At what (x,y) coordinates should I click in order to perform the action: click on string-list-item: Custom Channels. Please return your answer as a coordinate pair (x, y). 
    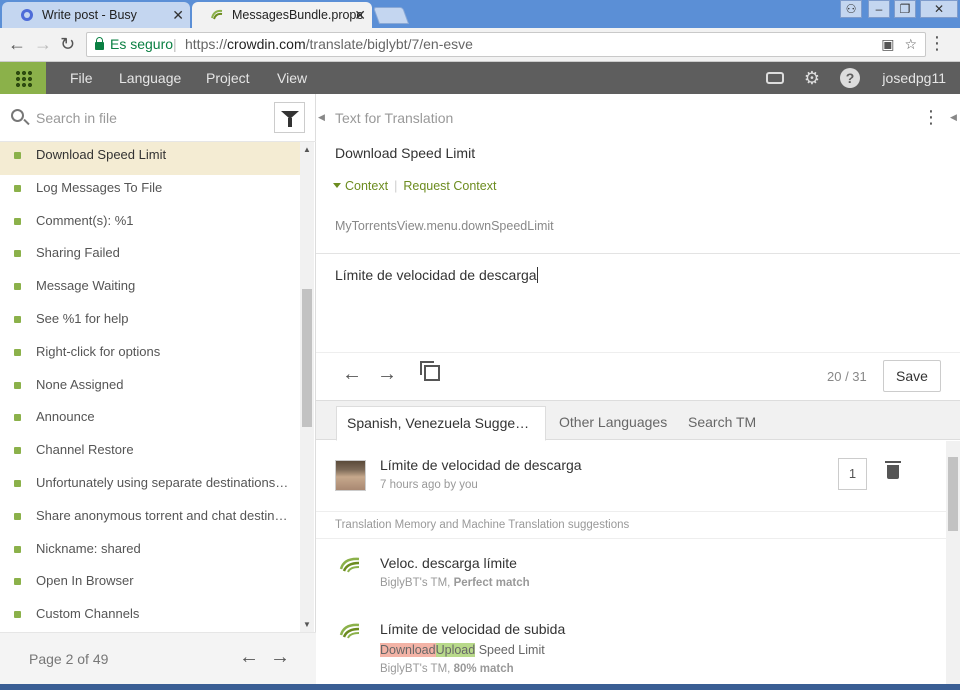
    Looking at the image, I should click on (150, 616).